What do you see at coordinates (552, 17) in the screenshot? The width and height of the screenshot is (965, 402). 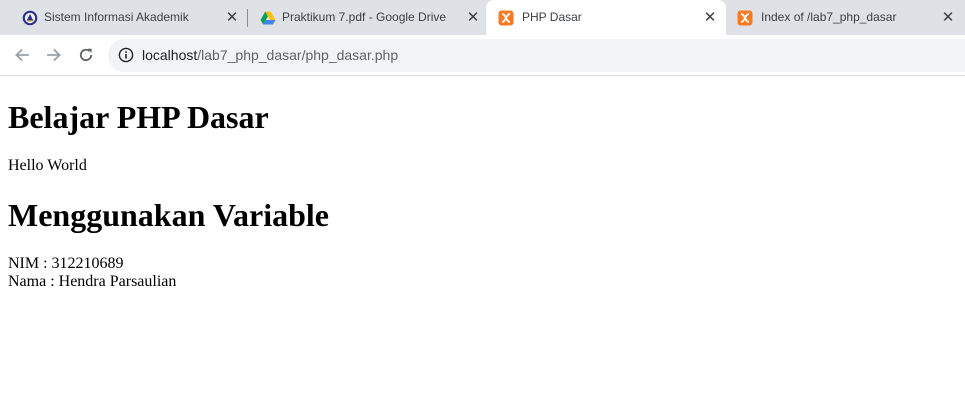 I see `tab-title: PHP Dasar` at bounding box center [552, 17].